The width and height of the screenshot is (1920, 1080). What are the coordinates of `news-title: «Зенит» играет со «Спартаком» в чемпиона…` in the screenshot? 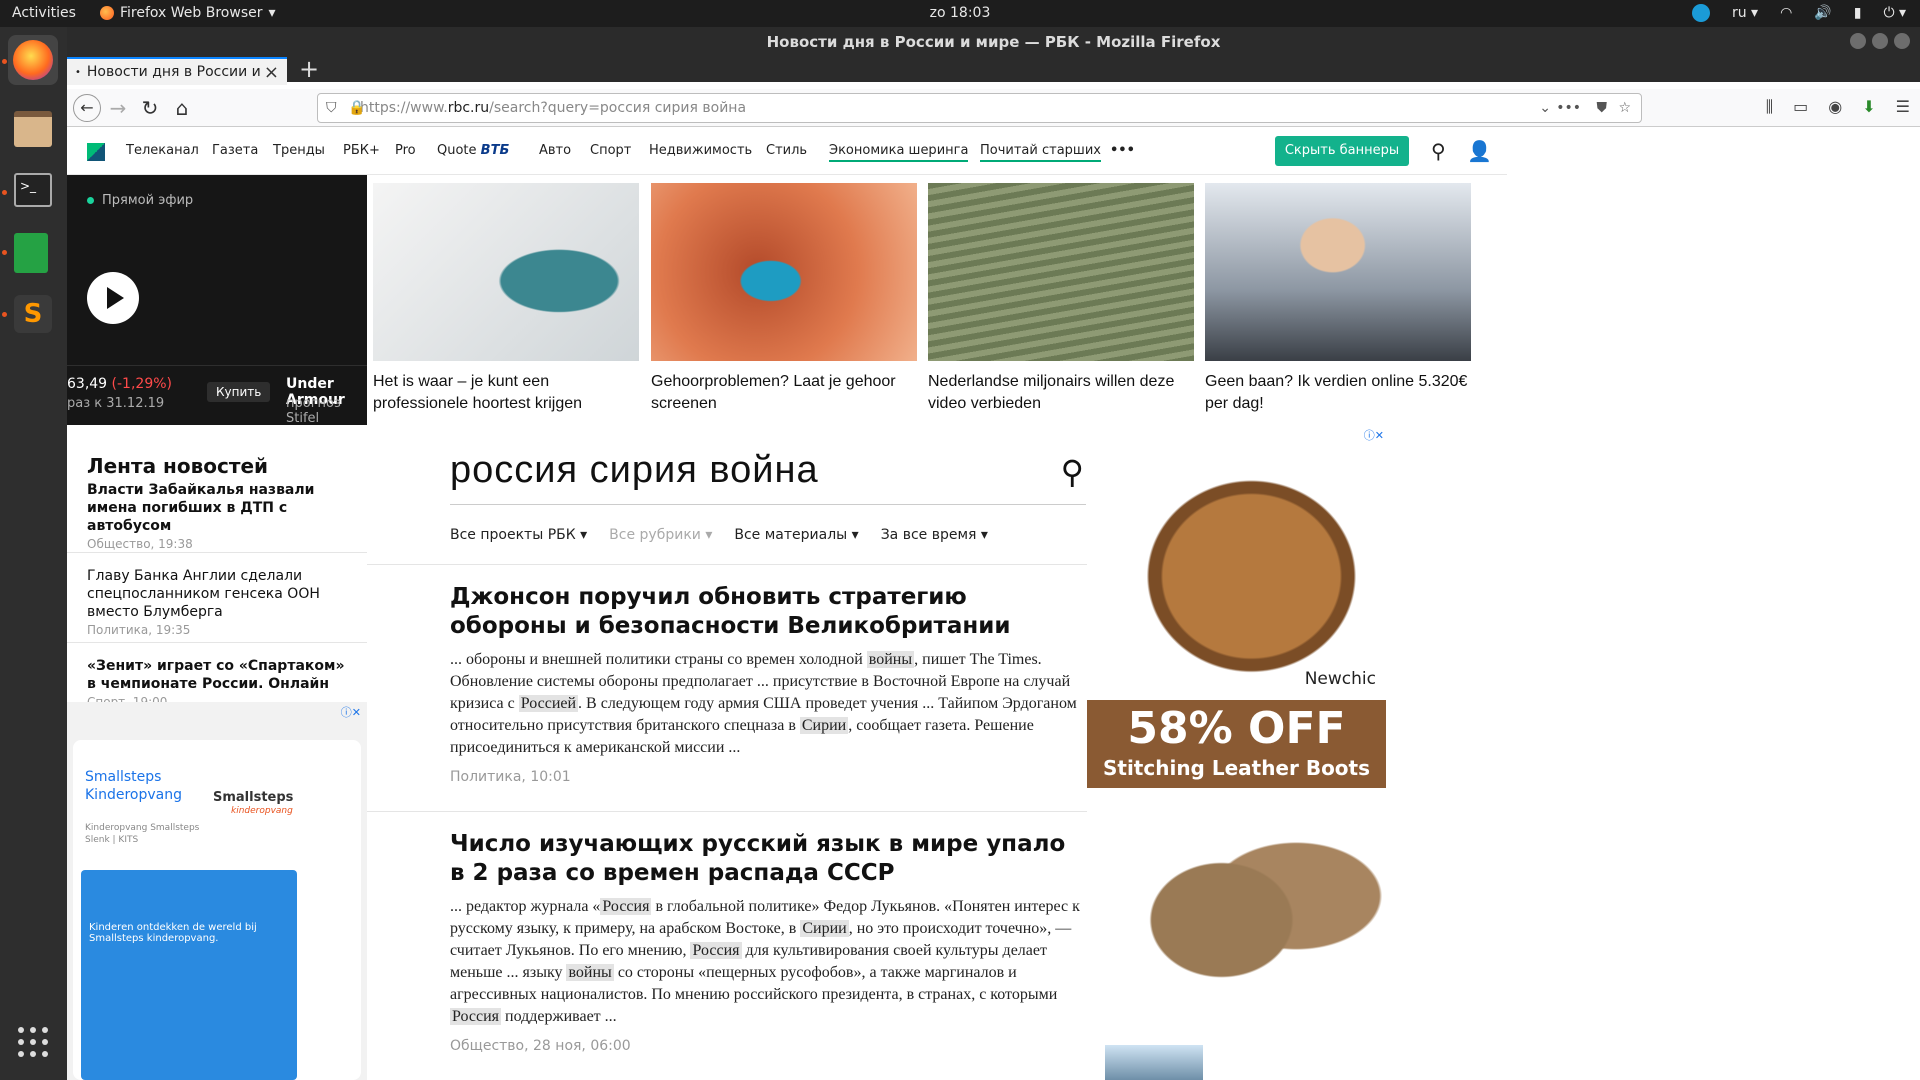 It's located at (216, 675).